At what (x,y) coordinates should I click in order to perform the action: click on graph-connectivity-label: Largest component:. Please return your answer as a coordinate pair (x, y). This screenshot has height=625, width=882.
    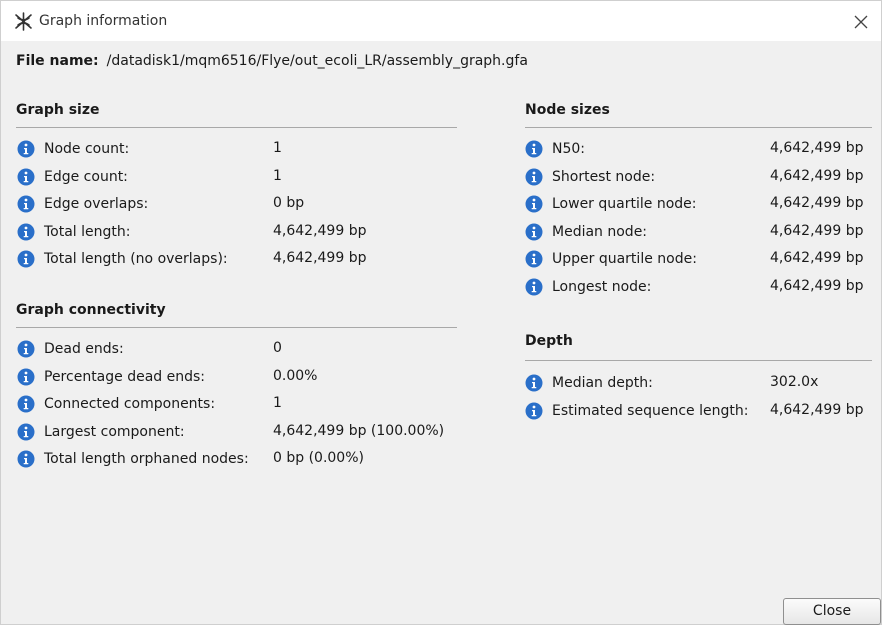
    Looking at the image, I should click on (114, 431).